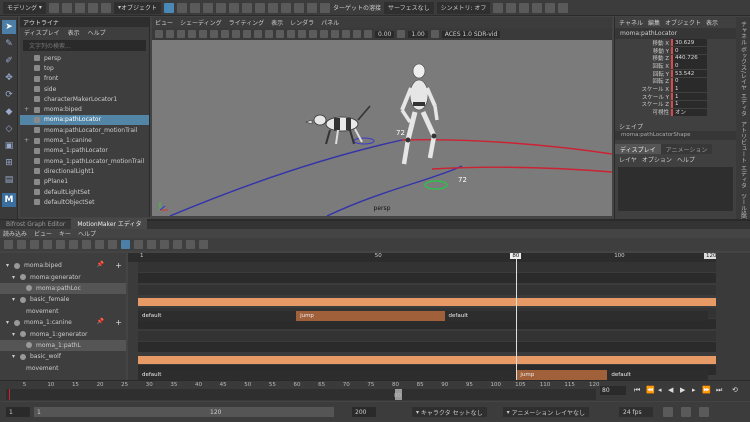  Describe the element at coordinates (524, 7) in the screenshot. I see `panel-layout-icon` at that location.